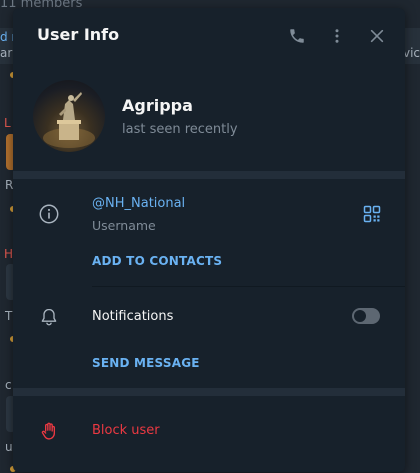 The height and width of the screenshot is (473, 420). What do you see at coordinates (69, 120) in the screenshot?
I see `avatar-statue-image` at bounding box center [69, 120].